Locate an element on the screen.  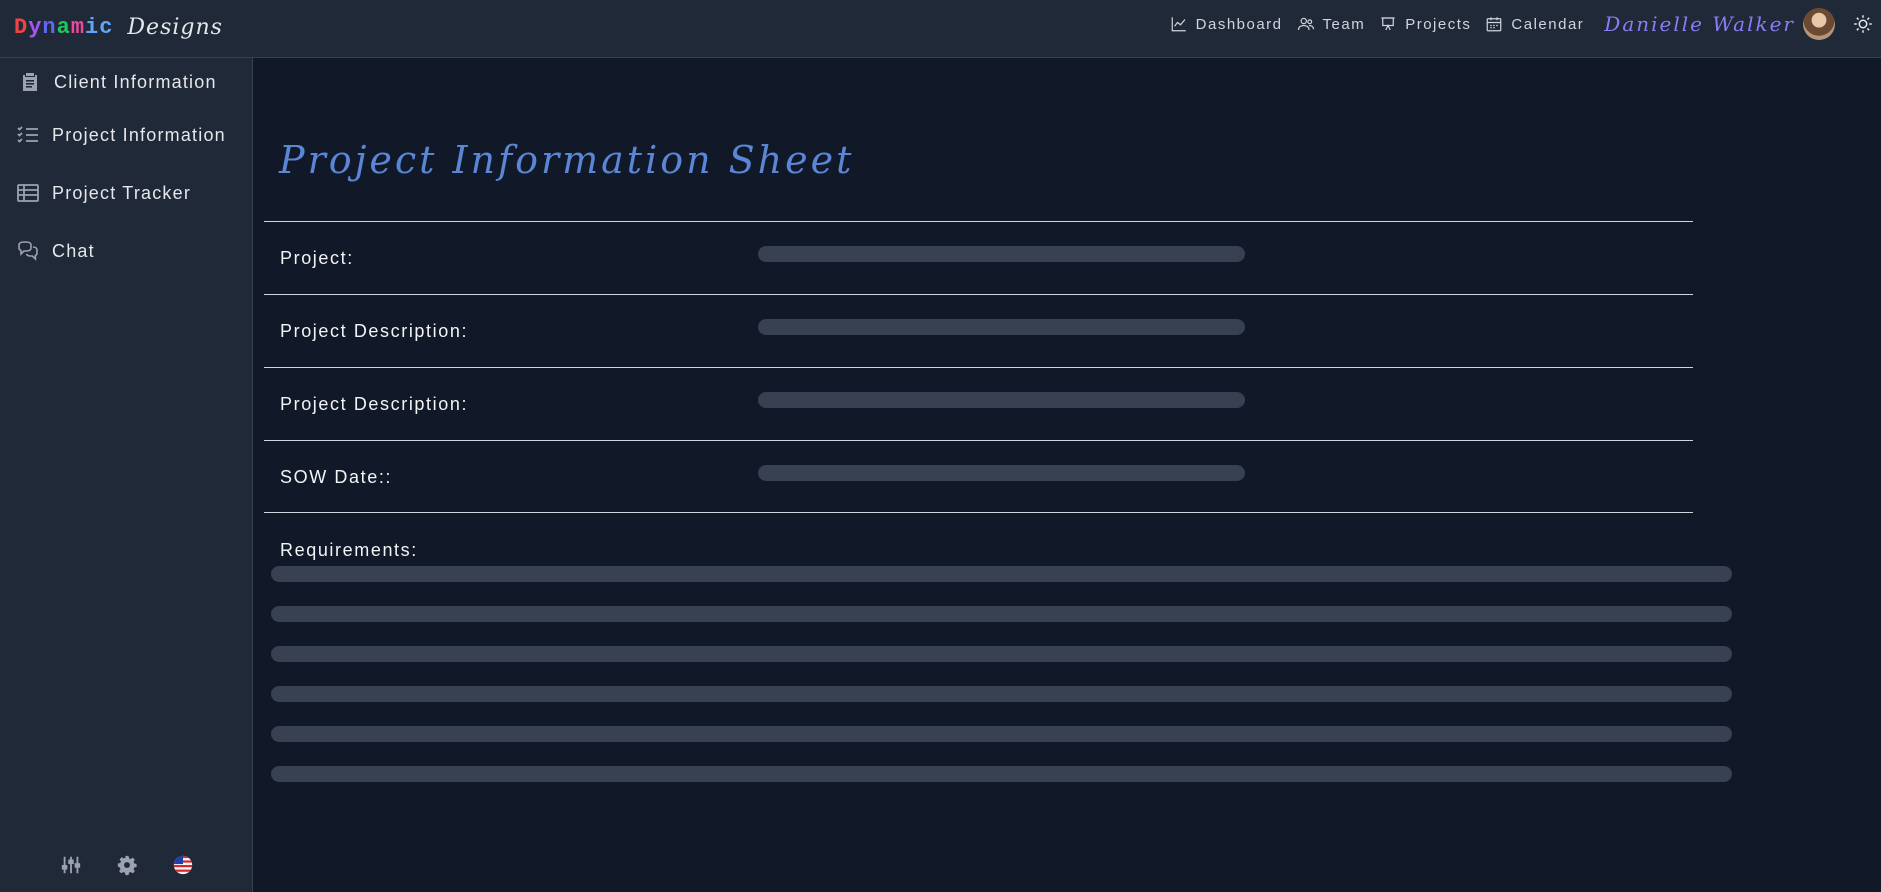
sidebar-item-chat: Chat is located at coordinates (55, 251).